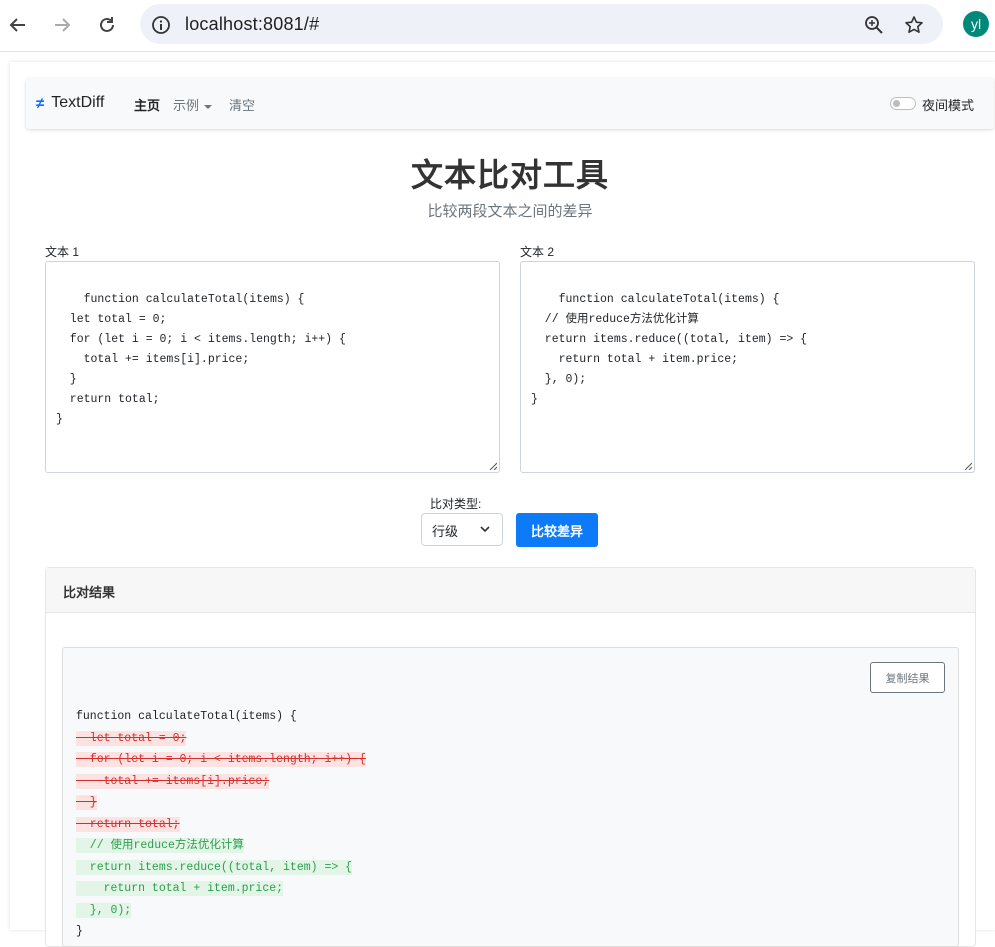  I want to click on nav-examples-dropdown: 示例, so click(193, 104).